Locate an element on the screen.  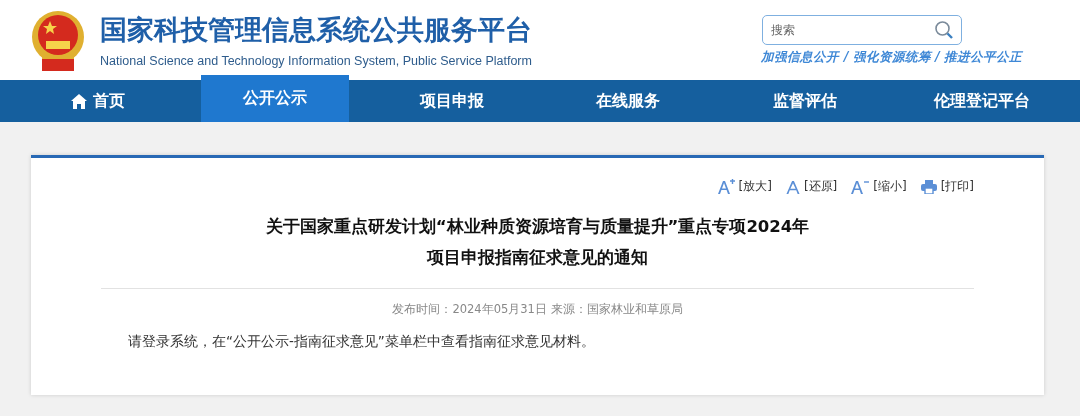
tool-link: [打印] is located at coordinates (957, 186).